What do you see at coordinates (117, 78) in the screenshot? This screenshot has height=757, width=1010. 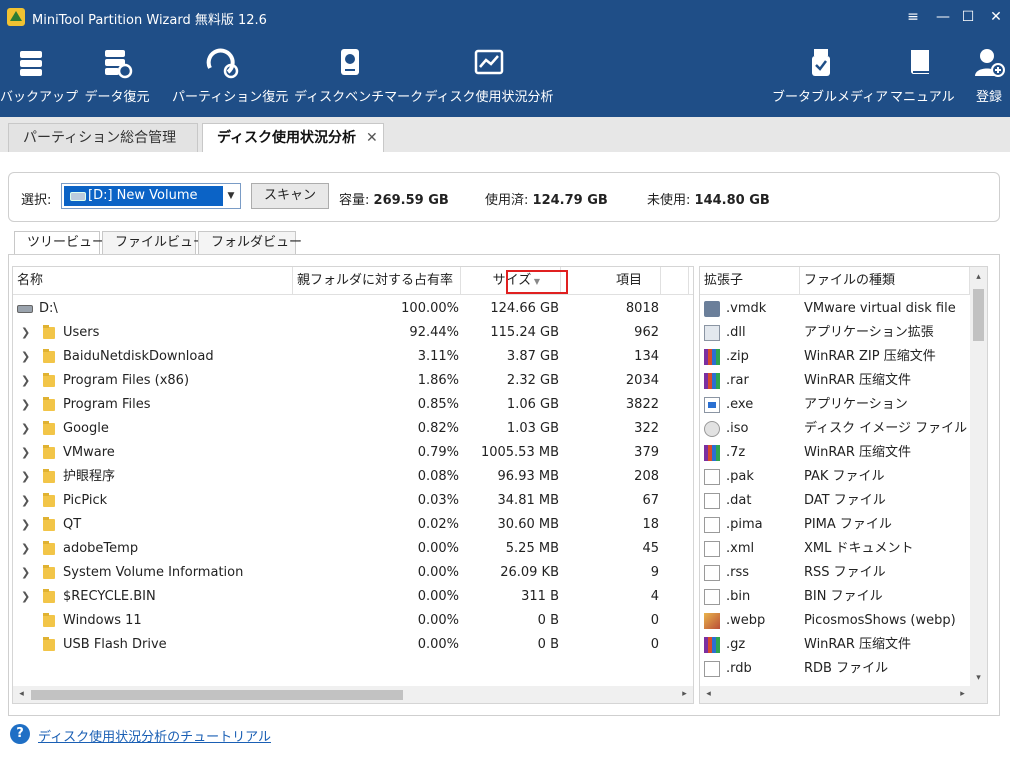 I see `toolbar-data-recovery: データ復元` at bounding box center [117, 78].